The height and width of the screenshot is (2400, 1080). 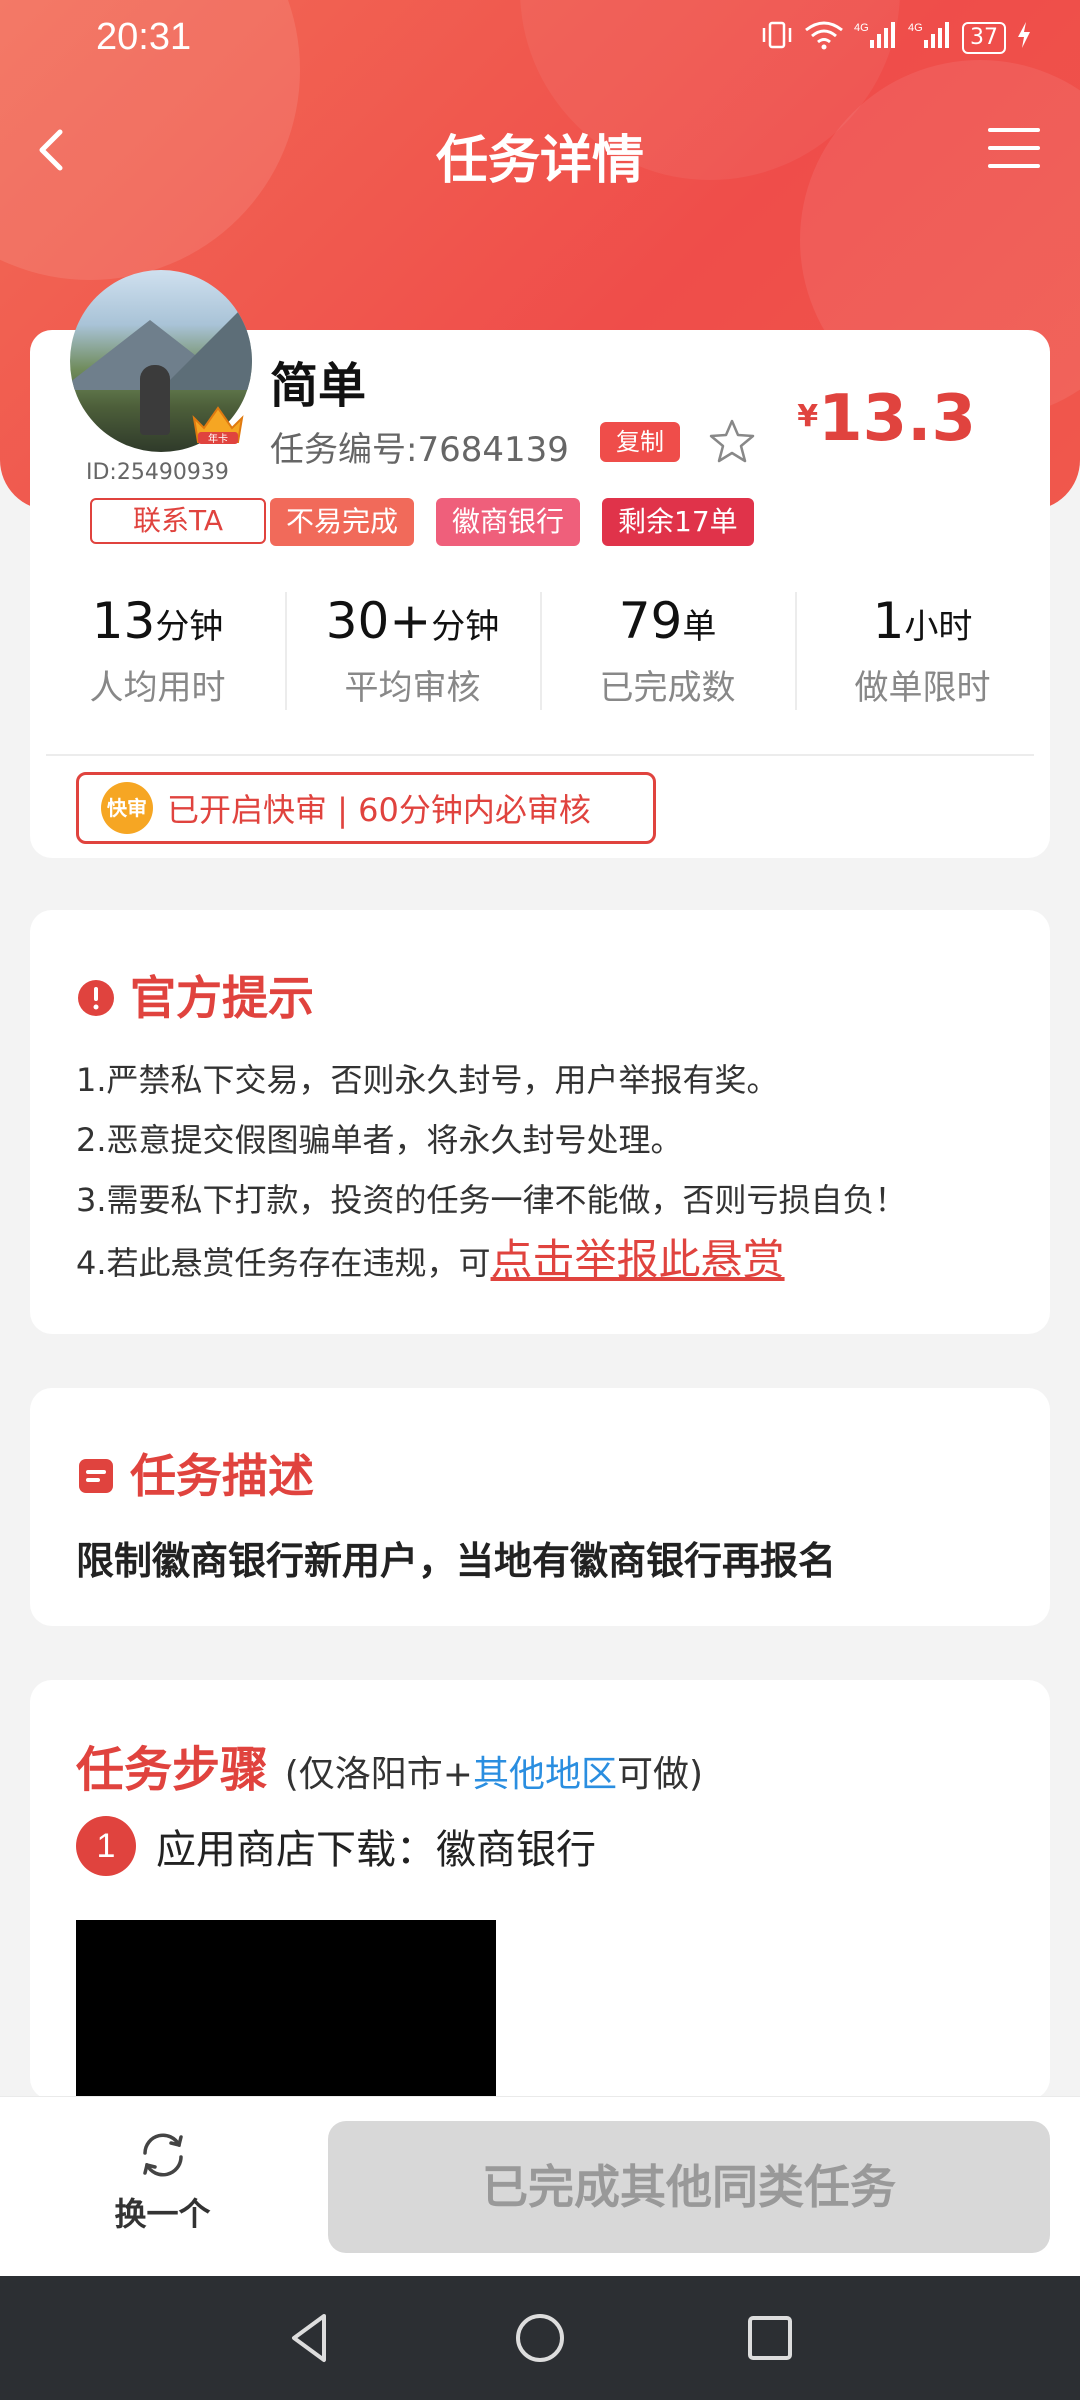 I want to click on fast-review-badge: 快审 已开启快审 | 60分钟内必审核, so click(x=366, y=808).